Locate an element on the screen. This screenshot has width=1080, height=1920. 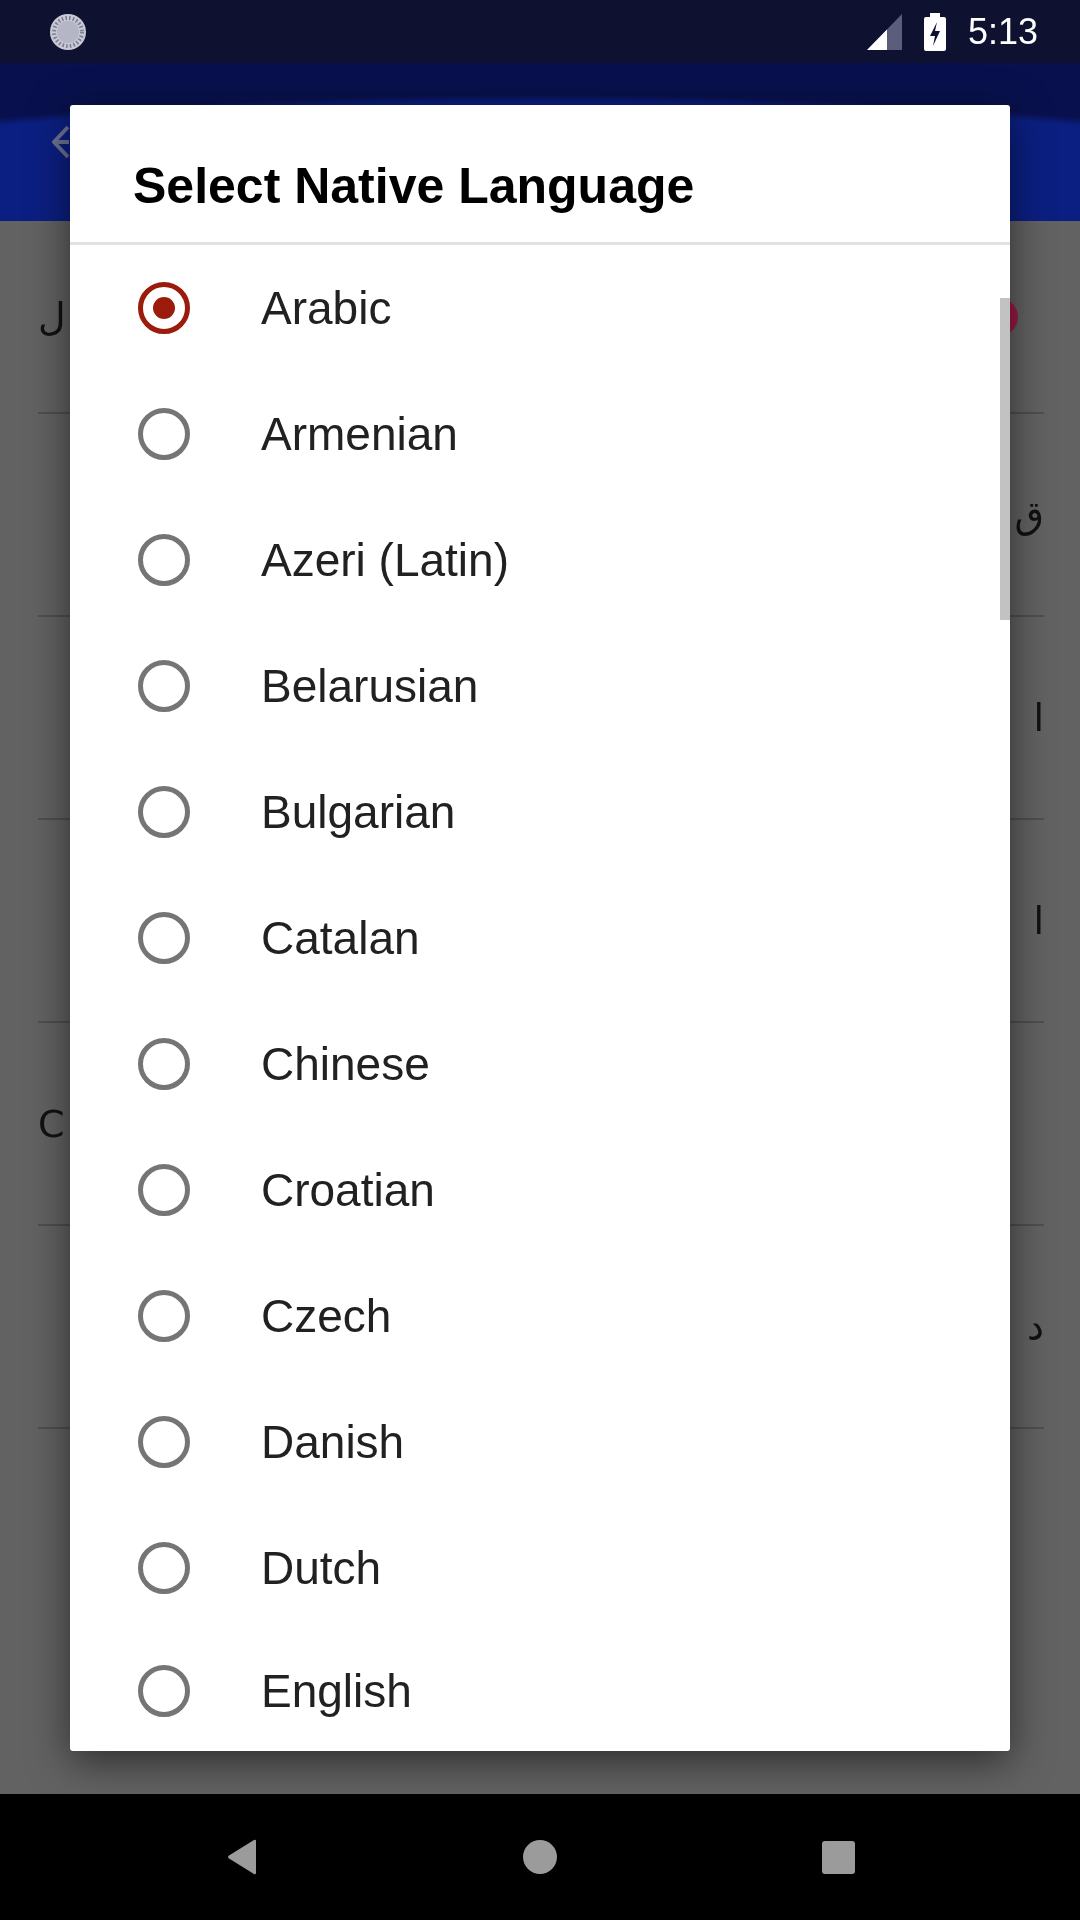
list-item-text: ل is located at coordinates (52, 316).